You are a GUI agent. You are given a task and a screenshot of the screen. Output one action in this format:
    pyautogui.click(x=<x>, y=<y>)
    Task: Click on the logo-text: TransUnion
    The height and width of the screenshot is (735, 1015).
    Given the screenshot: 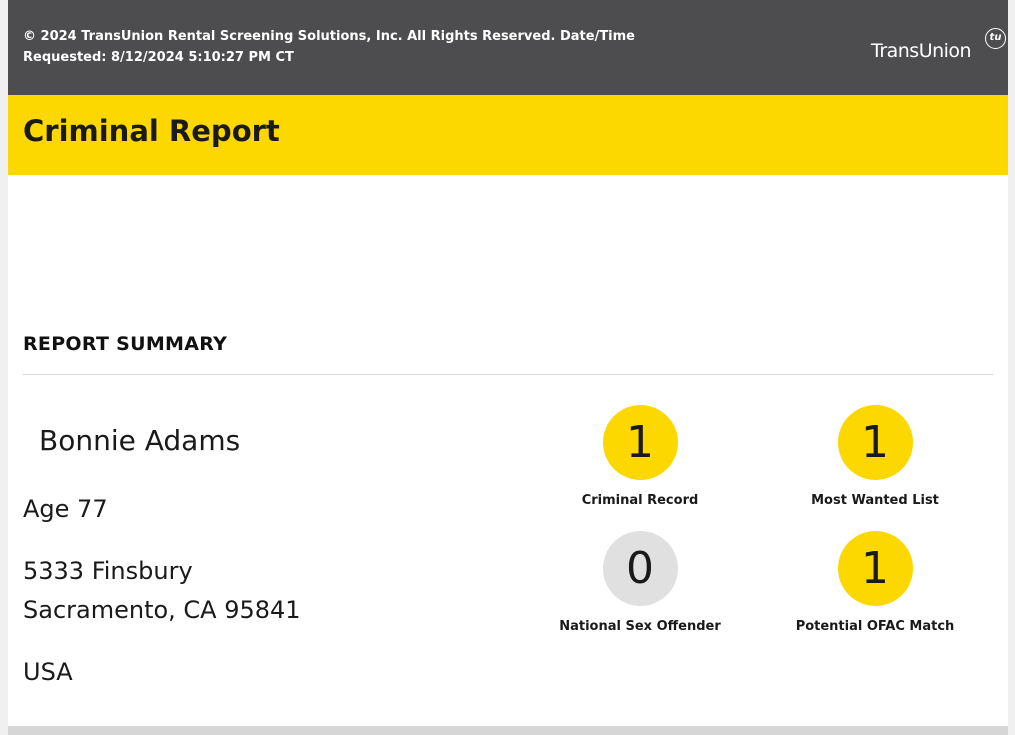 What is the action you would take?
    pyautogui.click(x=921, y=51)
    